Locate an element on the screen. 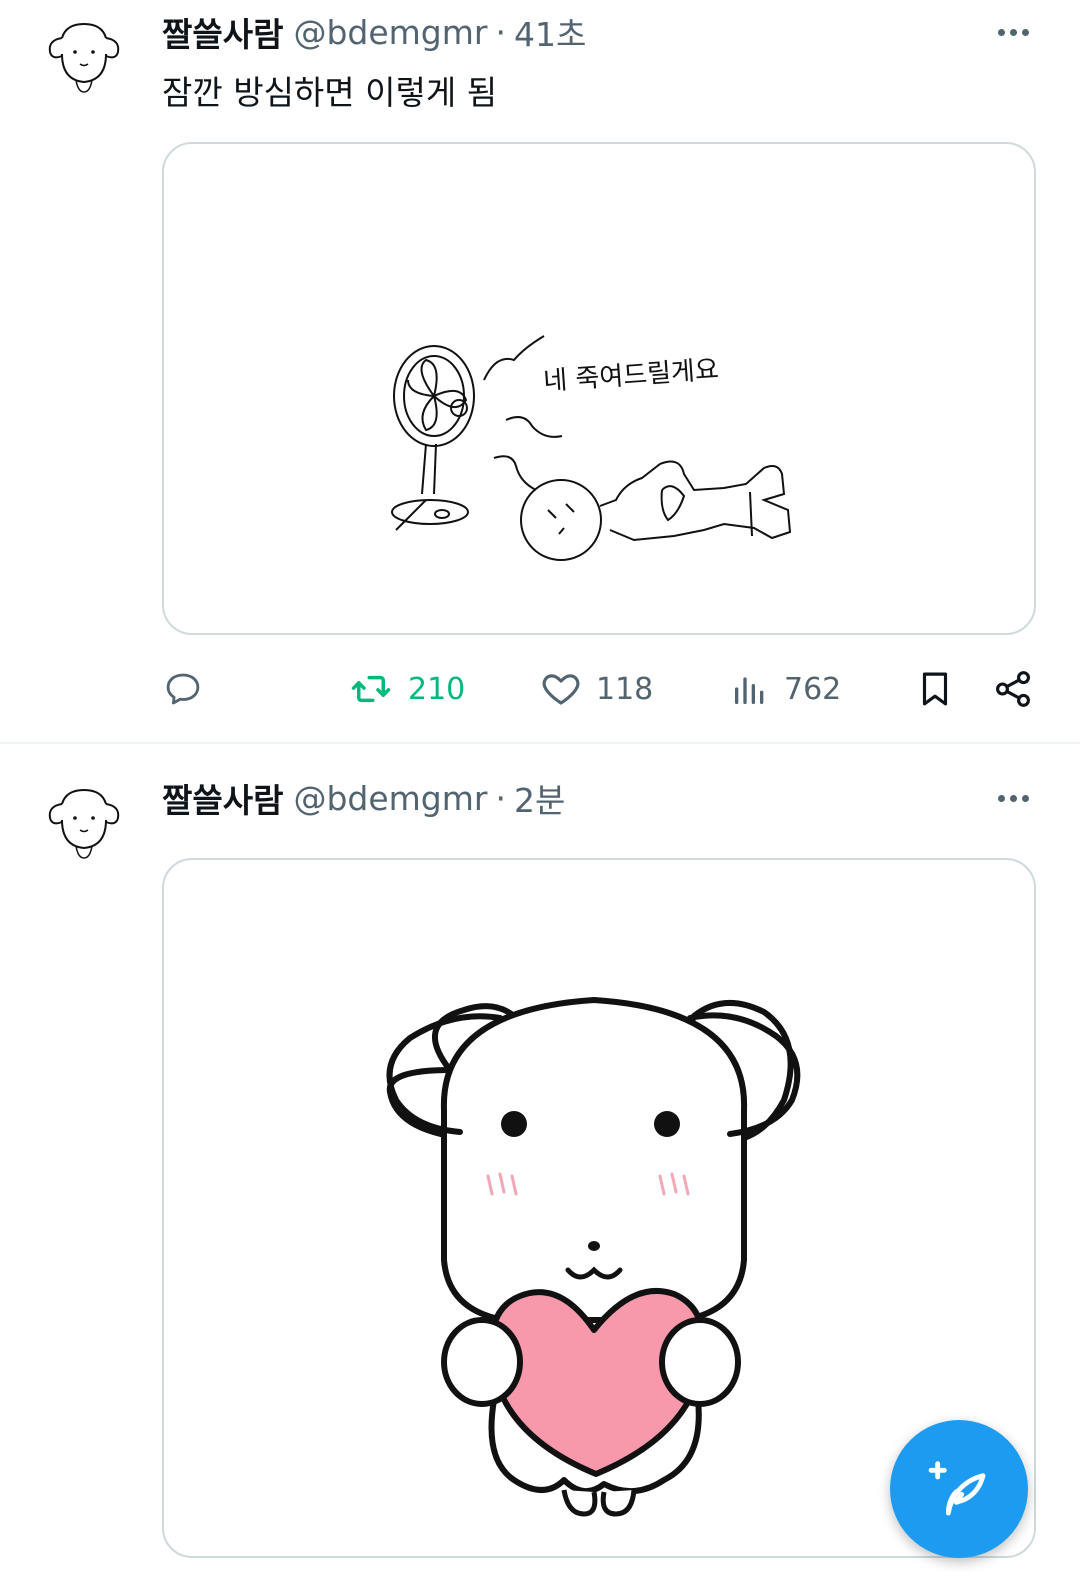 The height and width of the screenshot is (1574, 1080). views-button: 762 is located at coordinates (785, 689).